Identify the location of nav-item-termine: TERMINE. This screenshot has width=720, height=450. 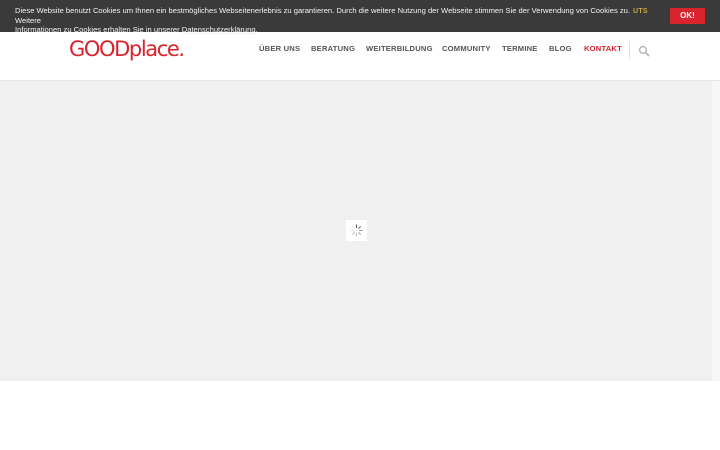
(520, 48).